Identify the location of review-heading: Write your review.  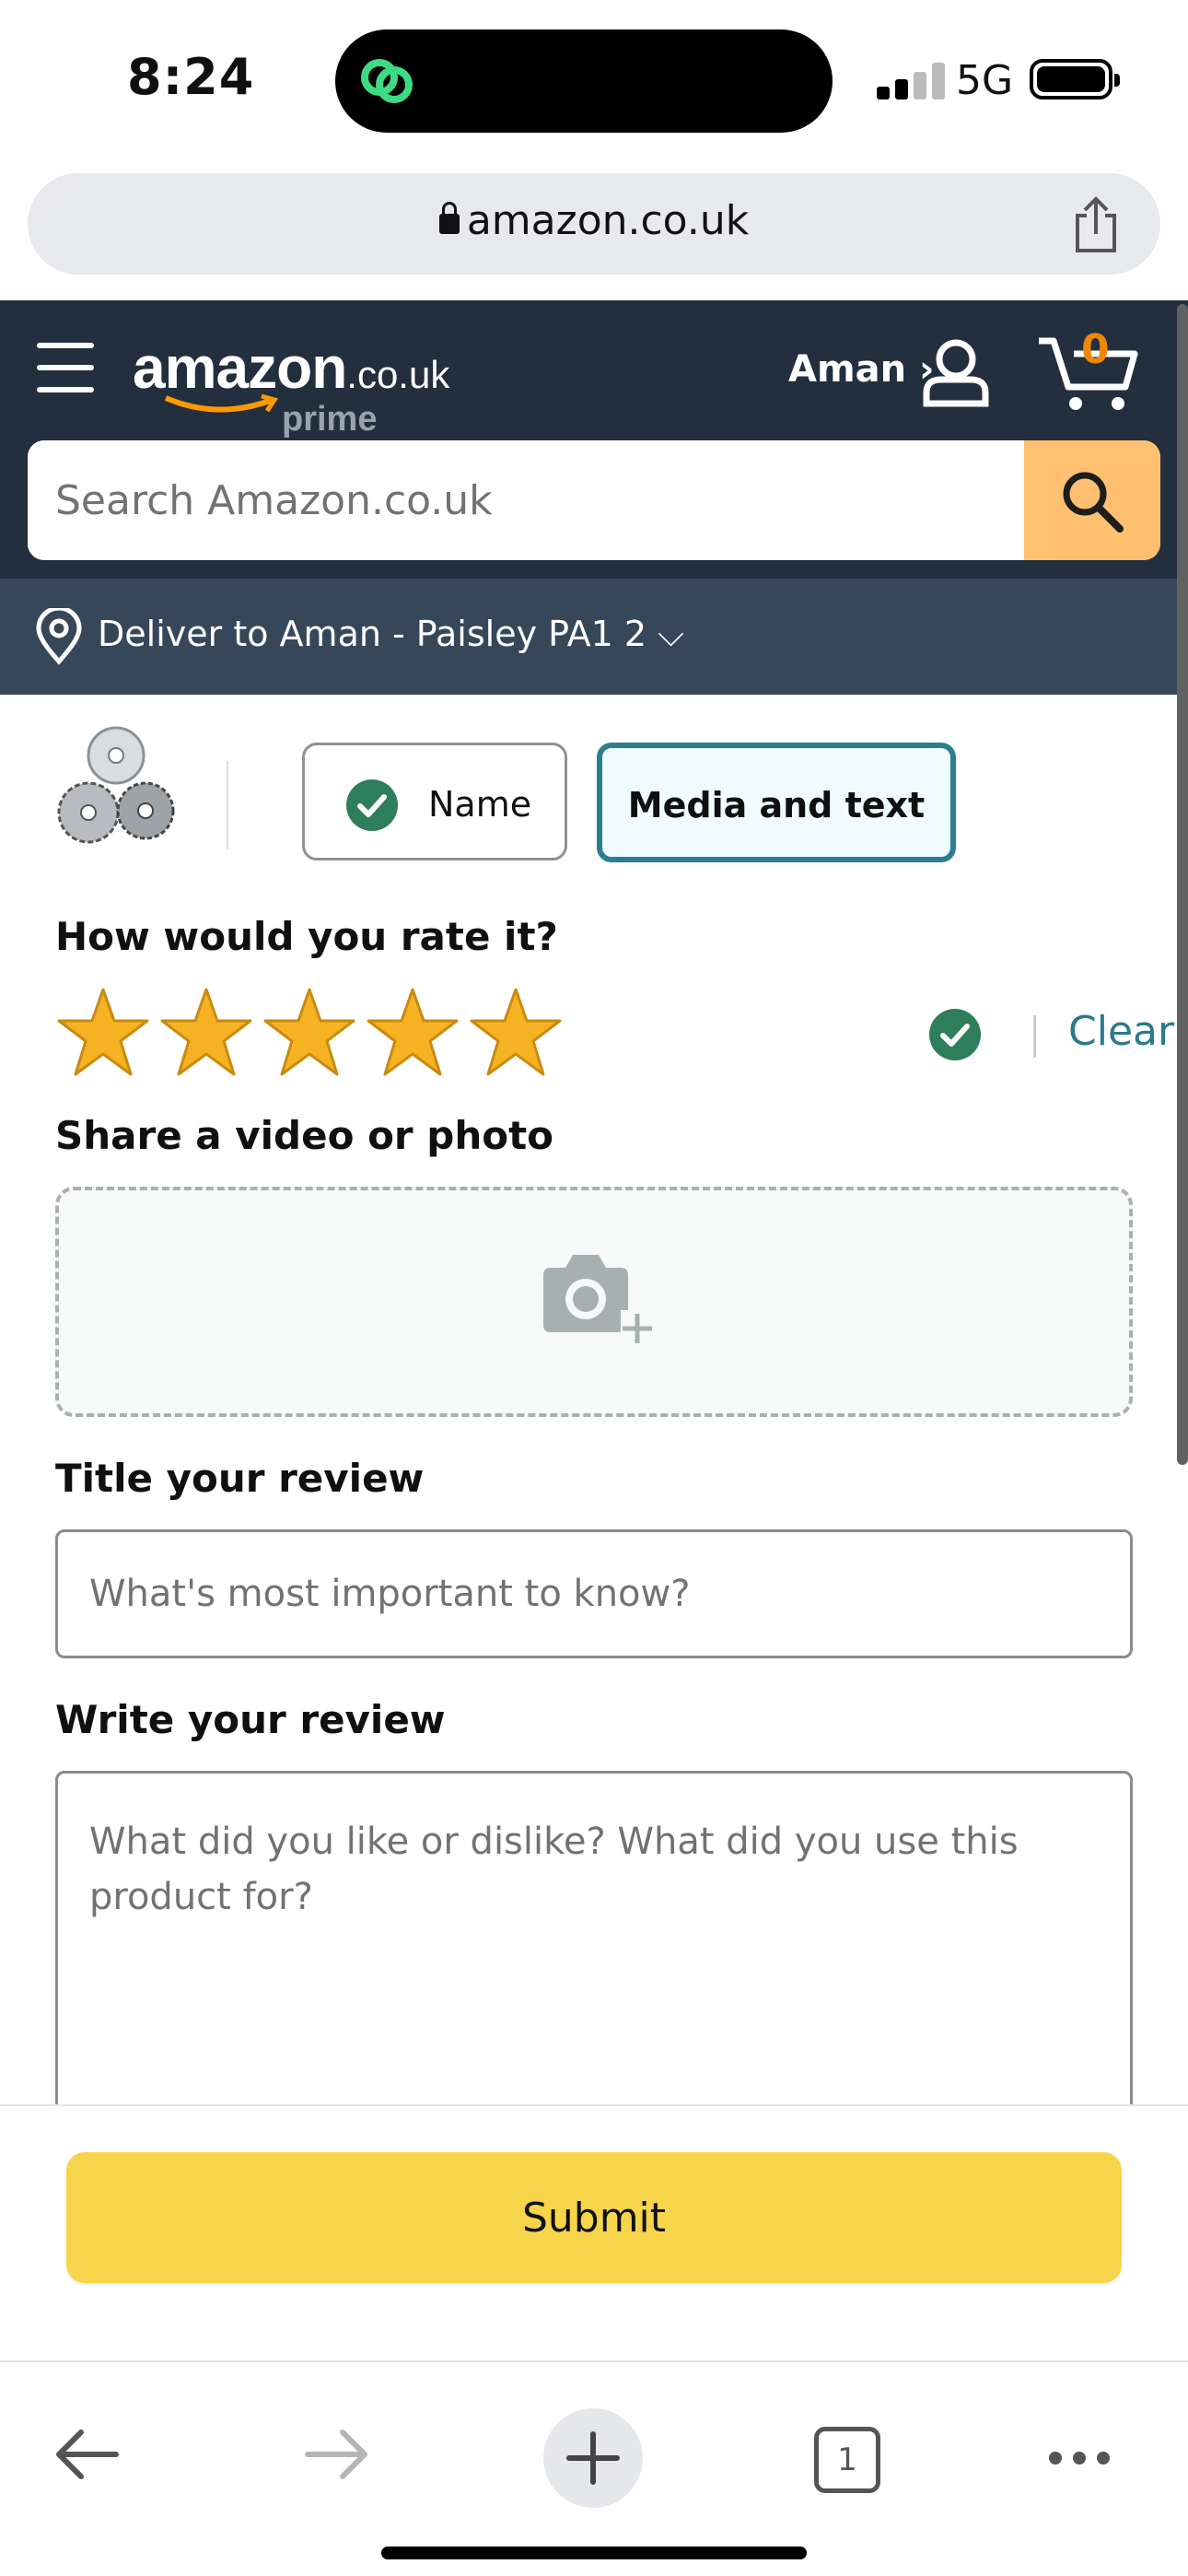
(250, 1719).